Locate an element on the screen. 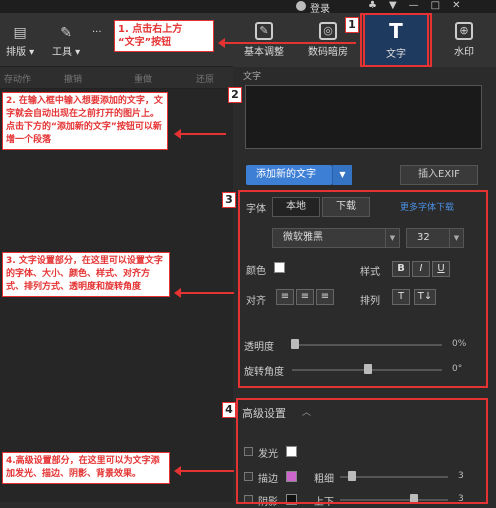 Image resolution: width=496 pixels, height=508 pixels. more-button: ··· is located at coordinates (97, 32).